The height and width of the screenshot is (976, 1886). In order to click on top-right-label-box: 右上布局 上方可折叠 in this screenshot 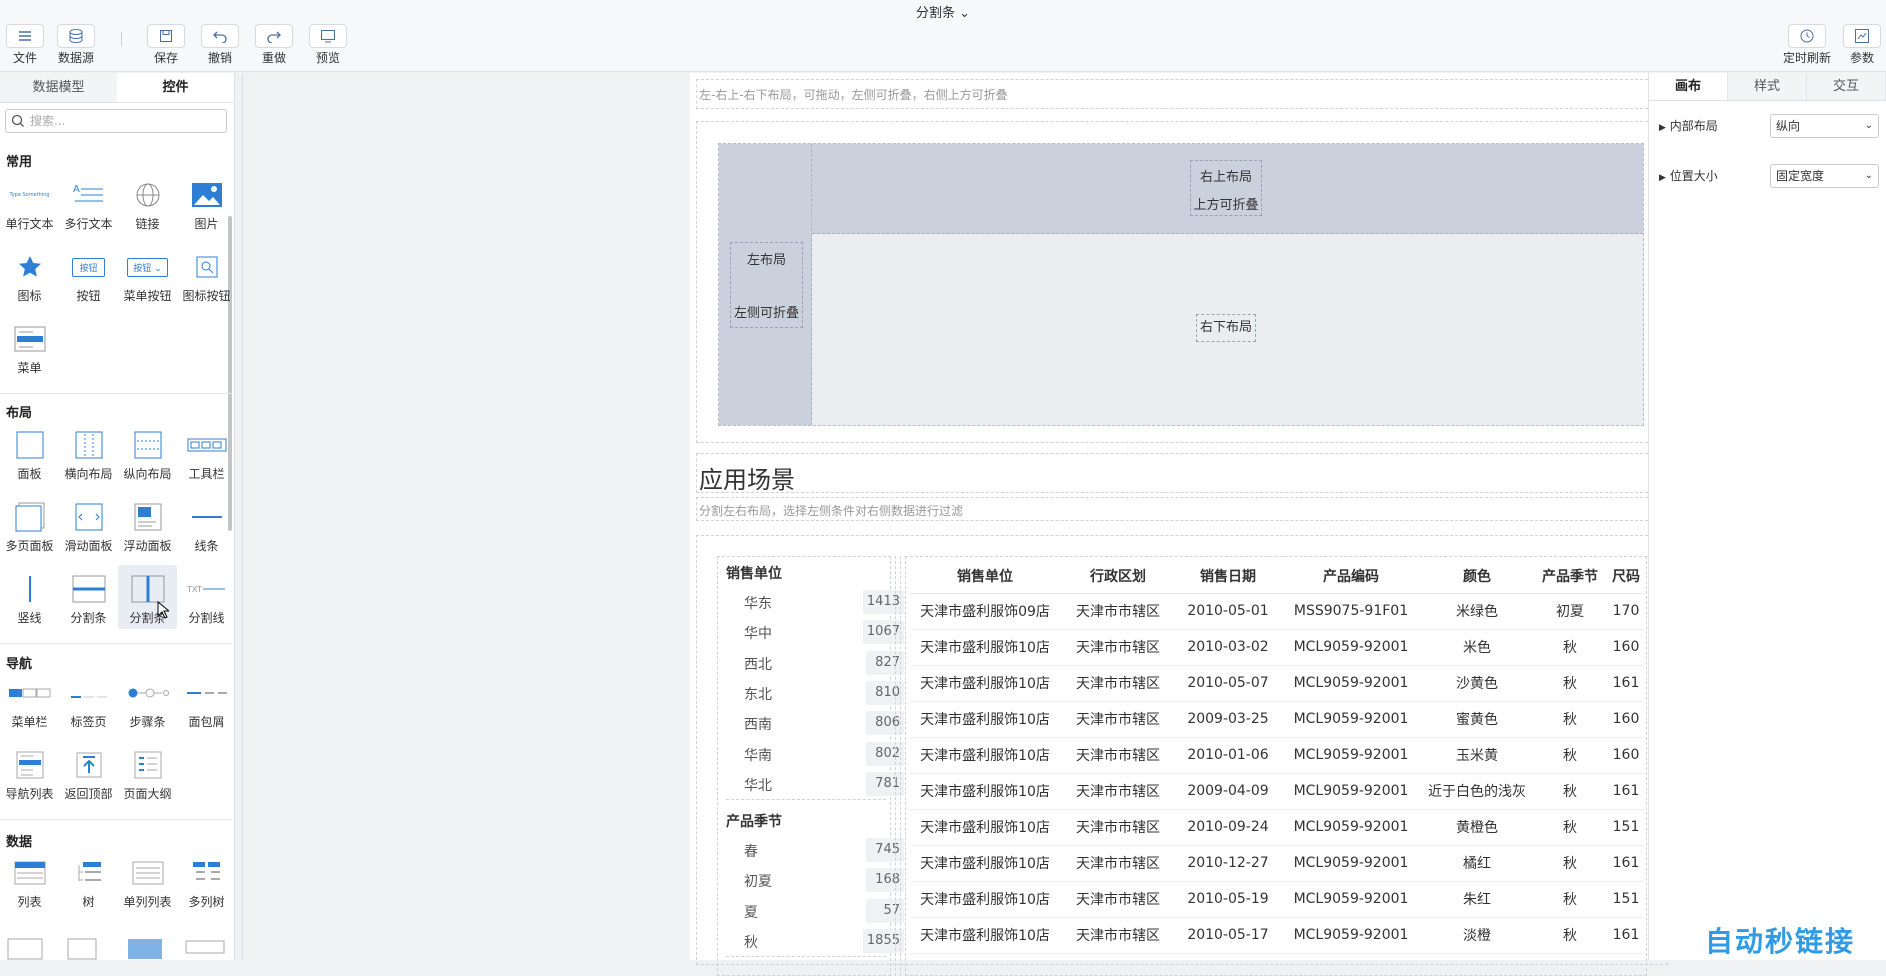, I will do `click(1226, 188)`.